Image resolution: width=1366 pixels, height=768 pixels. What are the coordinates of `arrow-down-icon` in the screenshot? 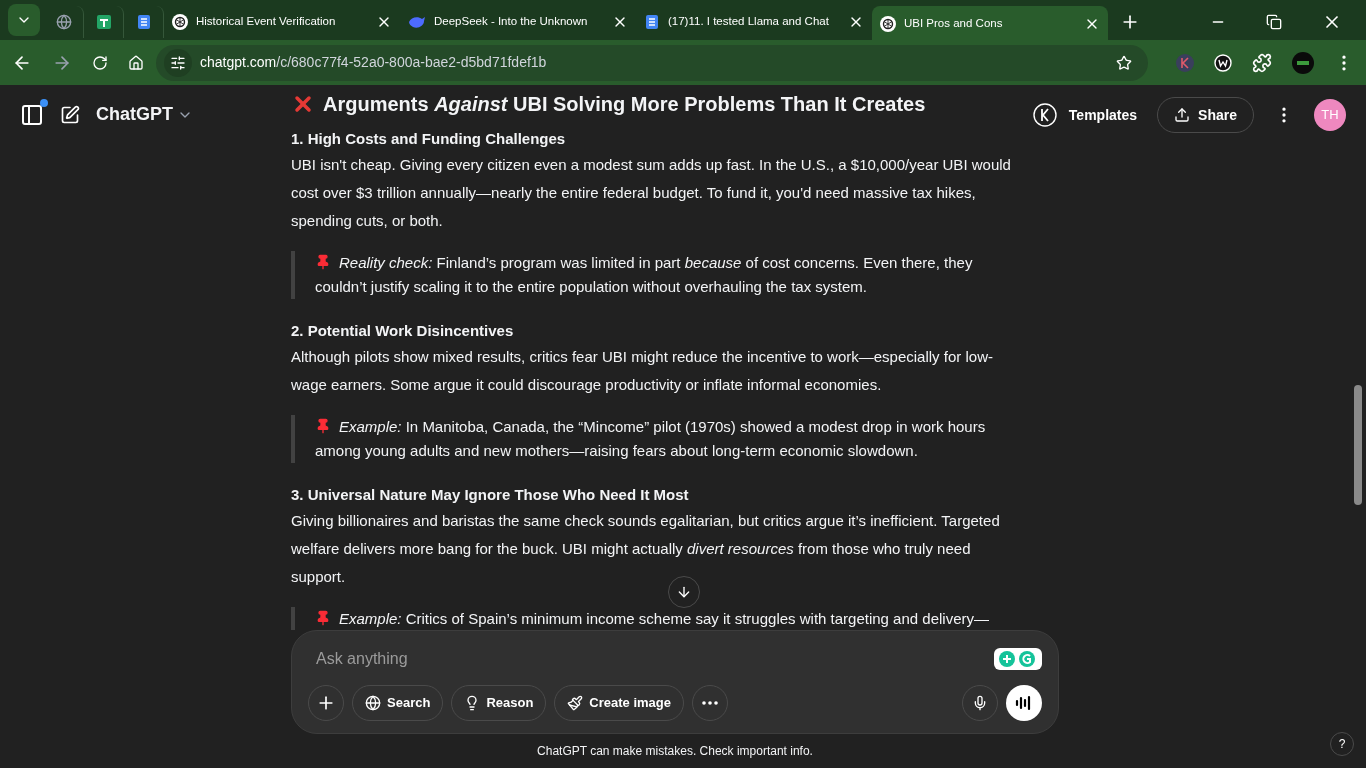 It's located at (684, 592).